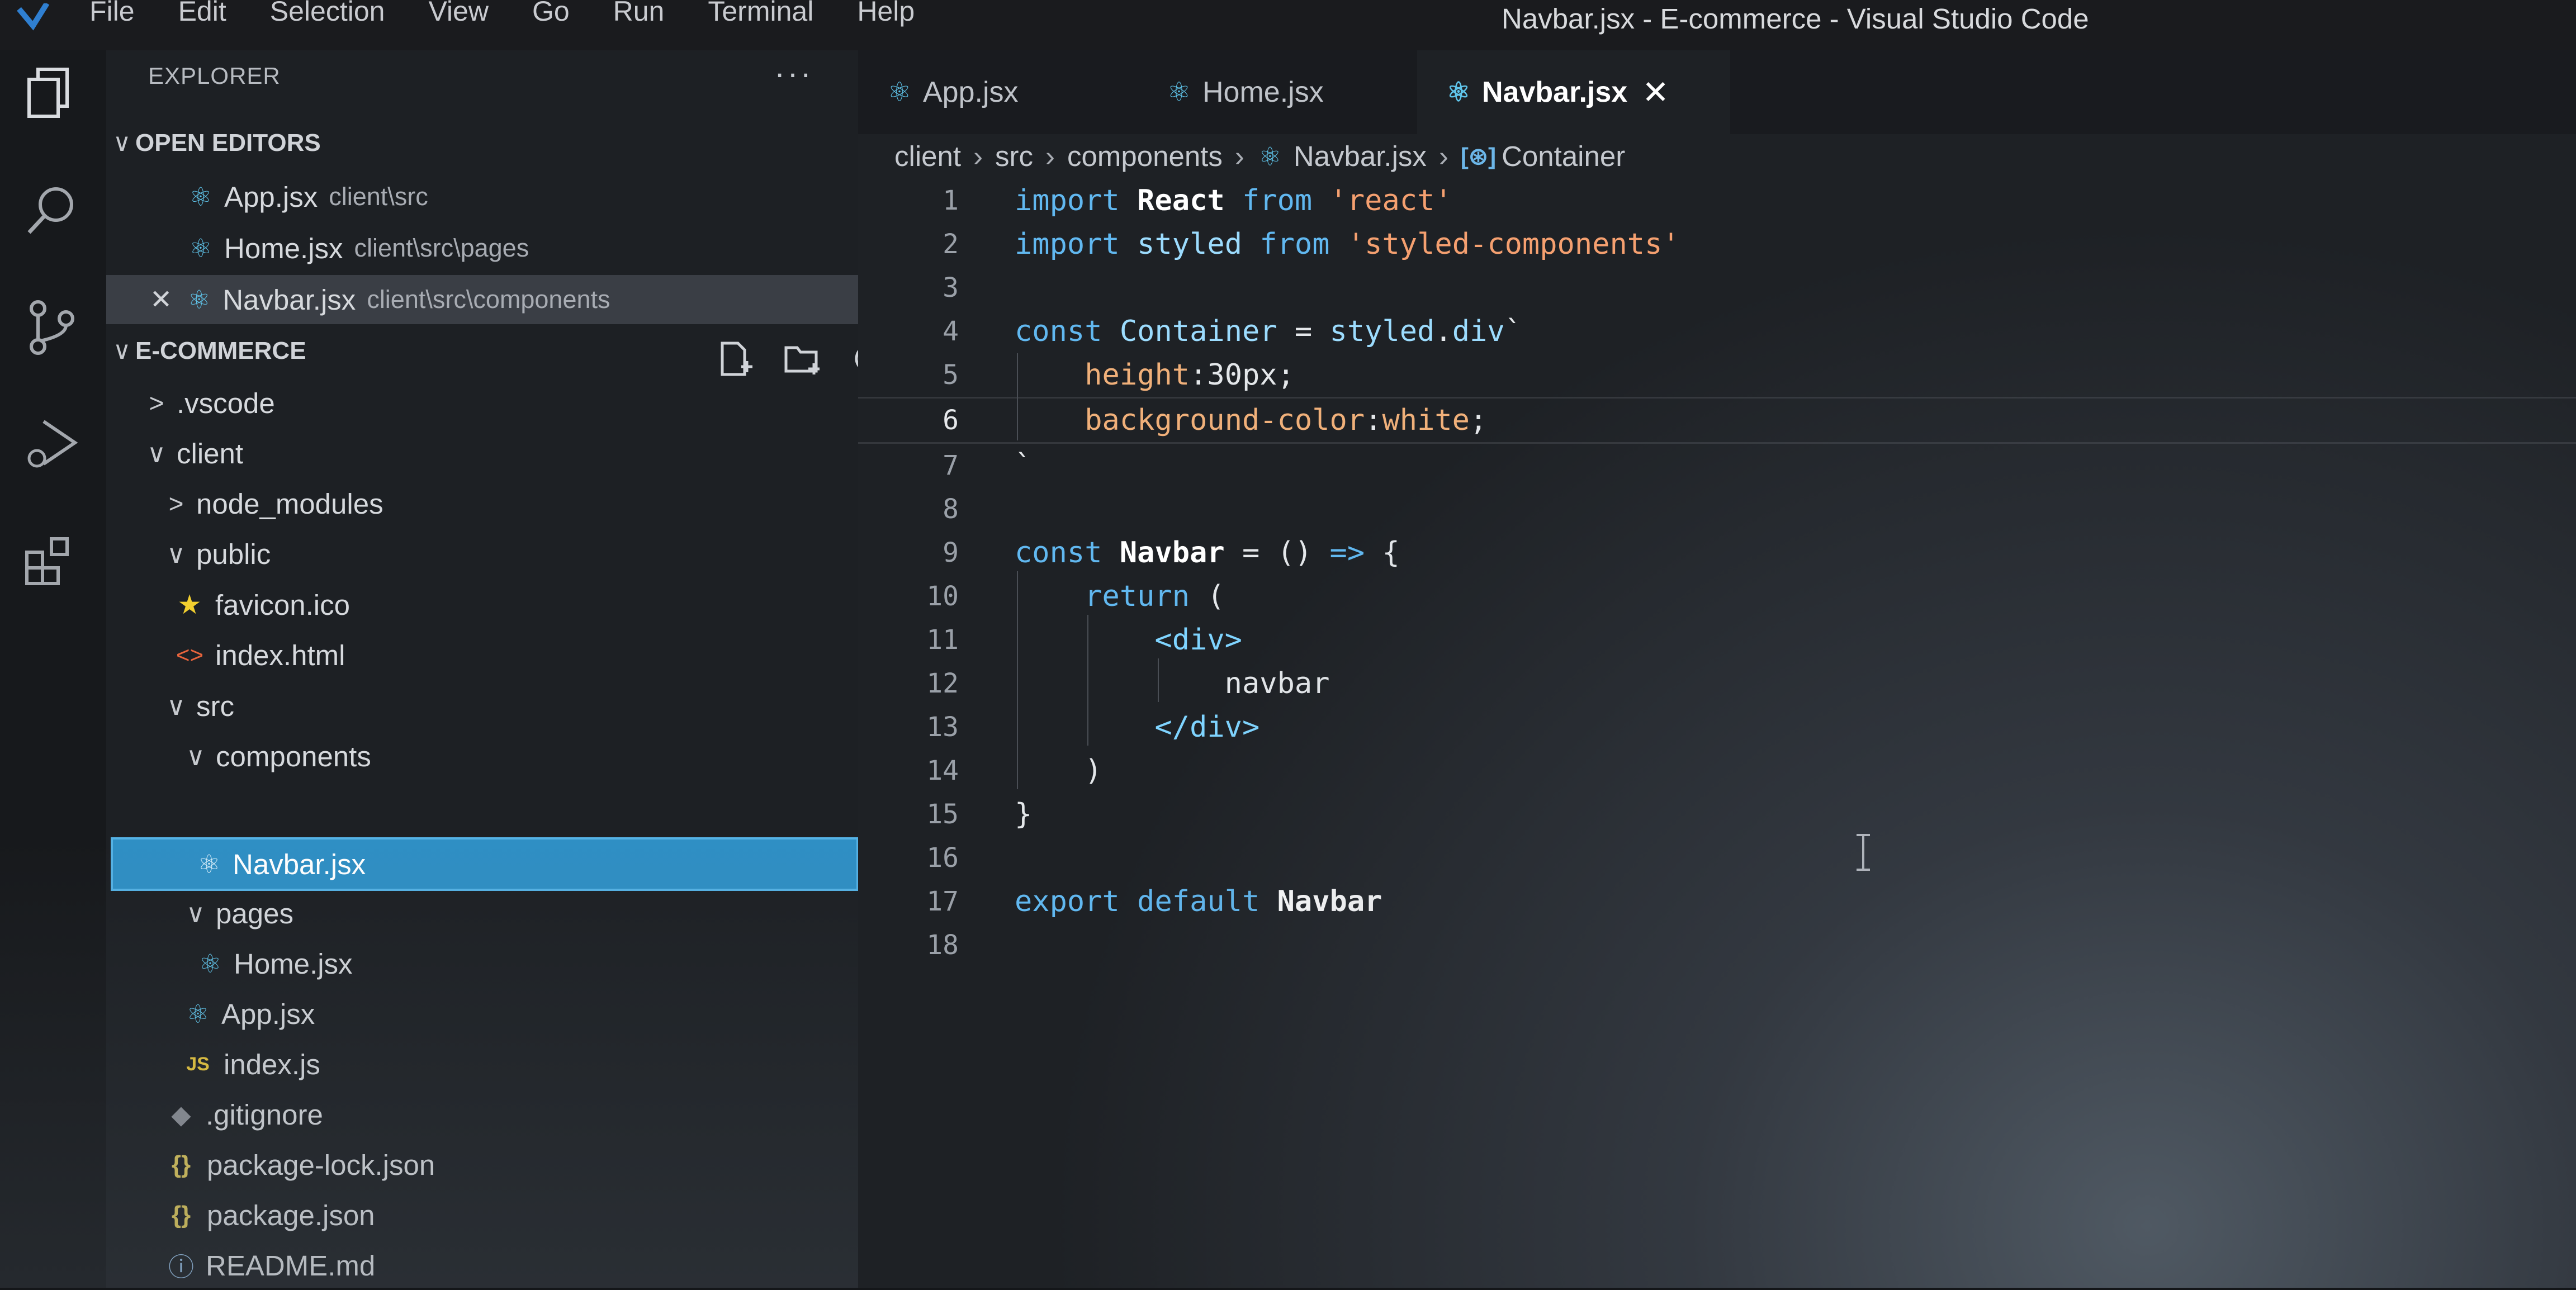 This screenshot has height=1290, width=2576. Describe the element at coordinates (1717, 640) in the screenshot. I see `code-line: 11 <div>` at that location.